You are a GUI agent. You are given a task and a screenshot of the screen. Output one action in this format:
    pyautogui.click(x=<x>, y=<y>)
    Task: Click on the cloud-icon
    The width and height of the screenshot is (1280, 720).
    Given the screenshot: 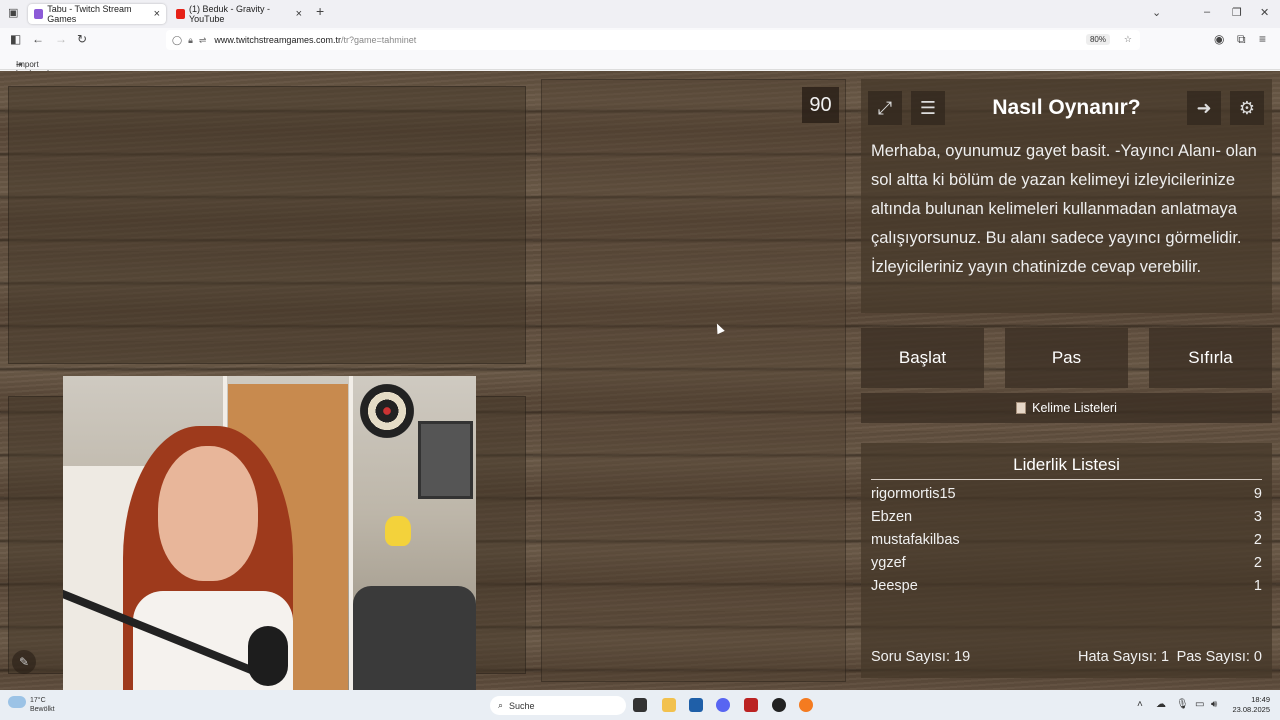 What is the action you would take?
    pyautogui.click(x=17, y=702)
    